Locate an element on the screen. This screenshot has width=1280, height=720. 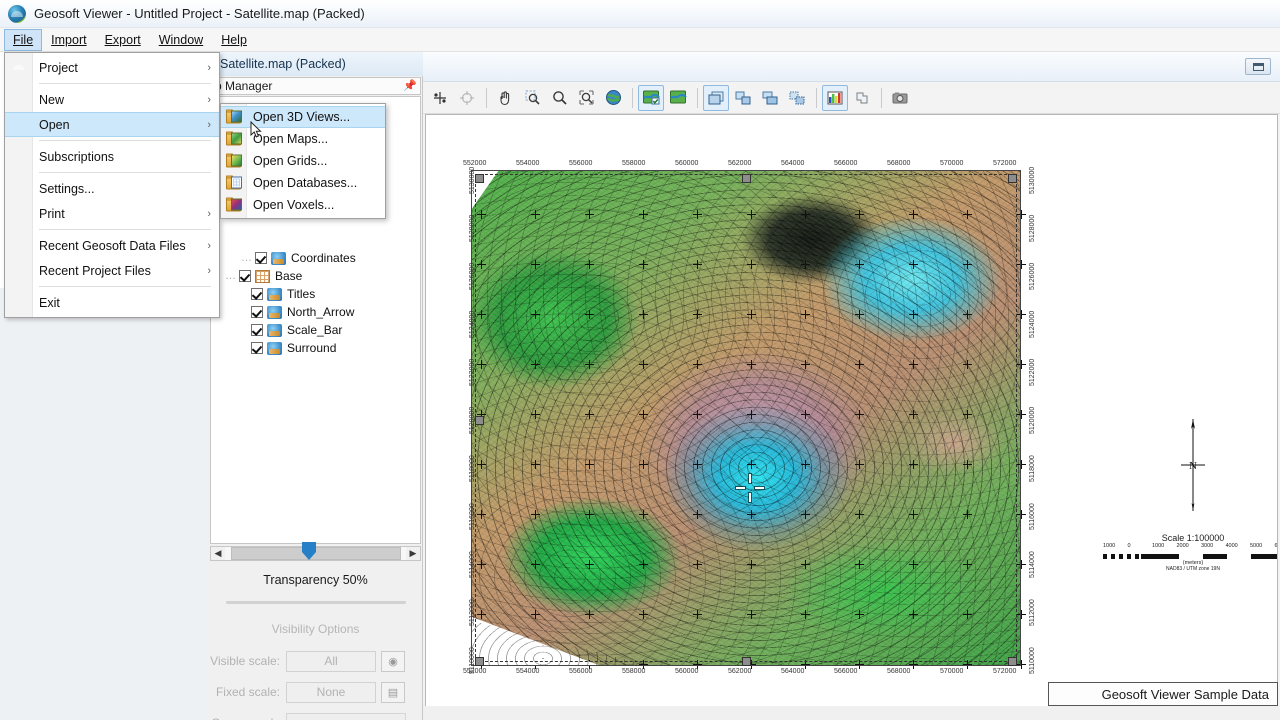
window-arrange-icon is located at coordinates (797, 98).